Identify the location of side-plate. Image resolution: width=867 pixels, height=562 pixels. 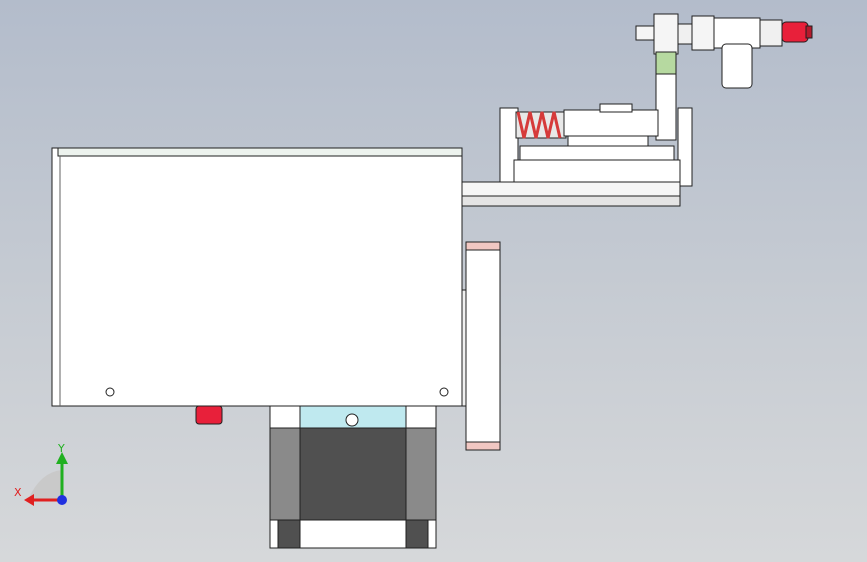
(483, 346).